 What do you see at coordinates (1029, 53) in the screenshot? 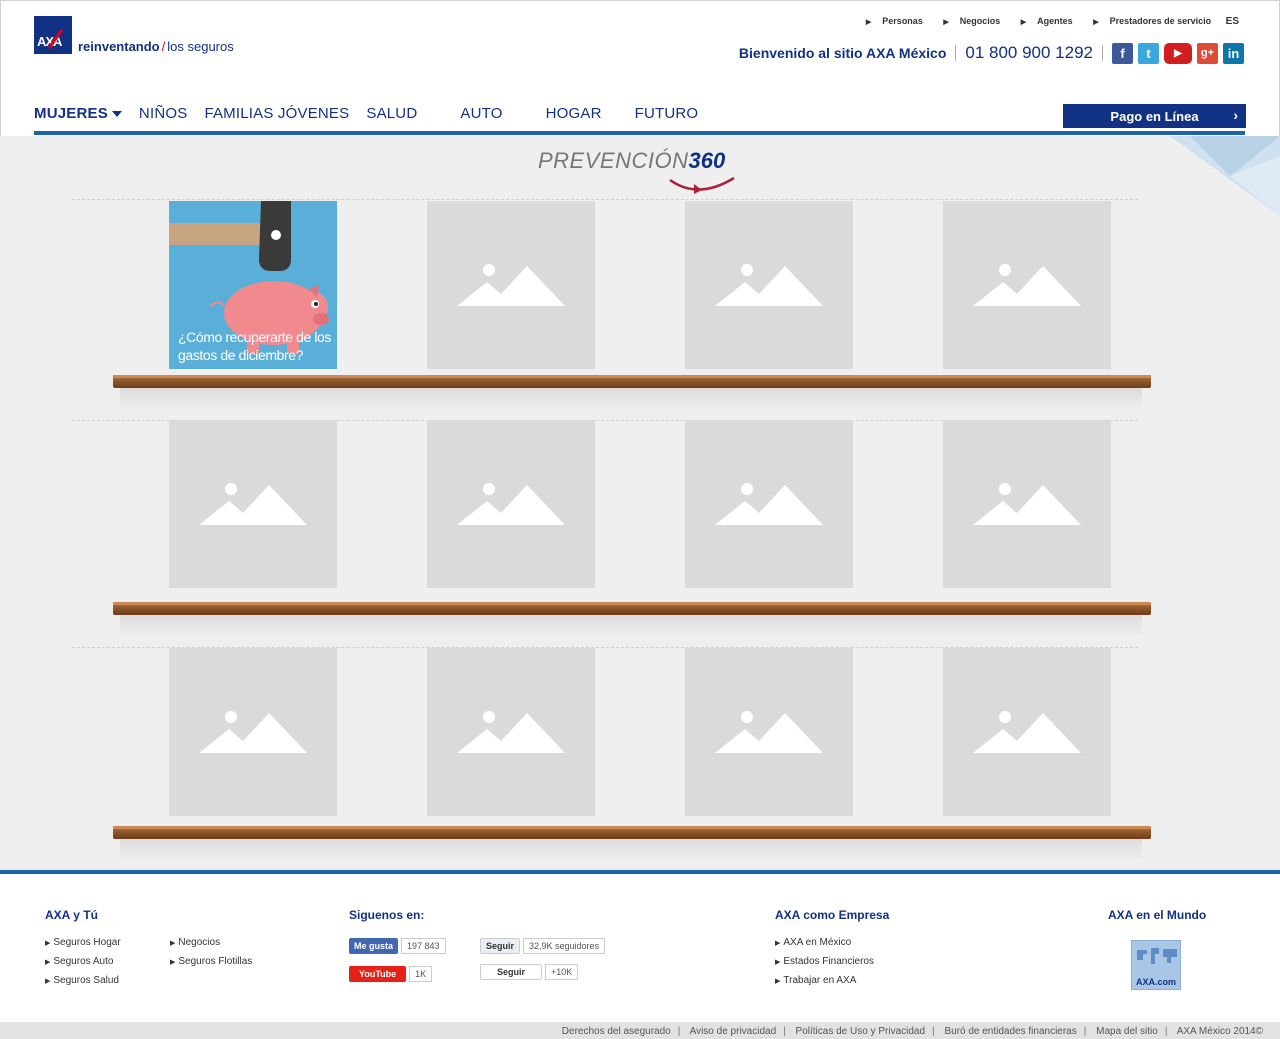
I see `phone-number: 01 800 900 1292` at bounding box center [1029, 53].